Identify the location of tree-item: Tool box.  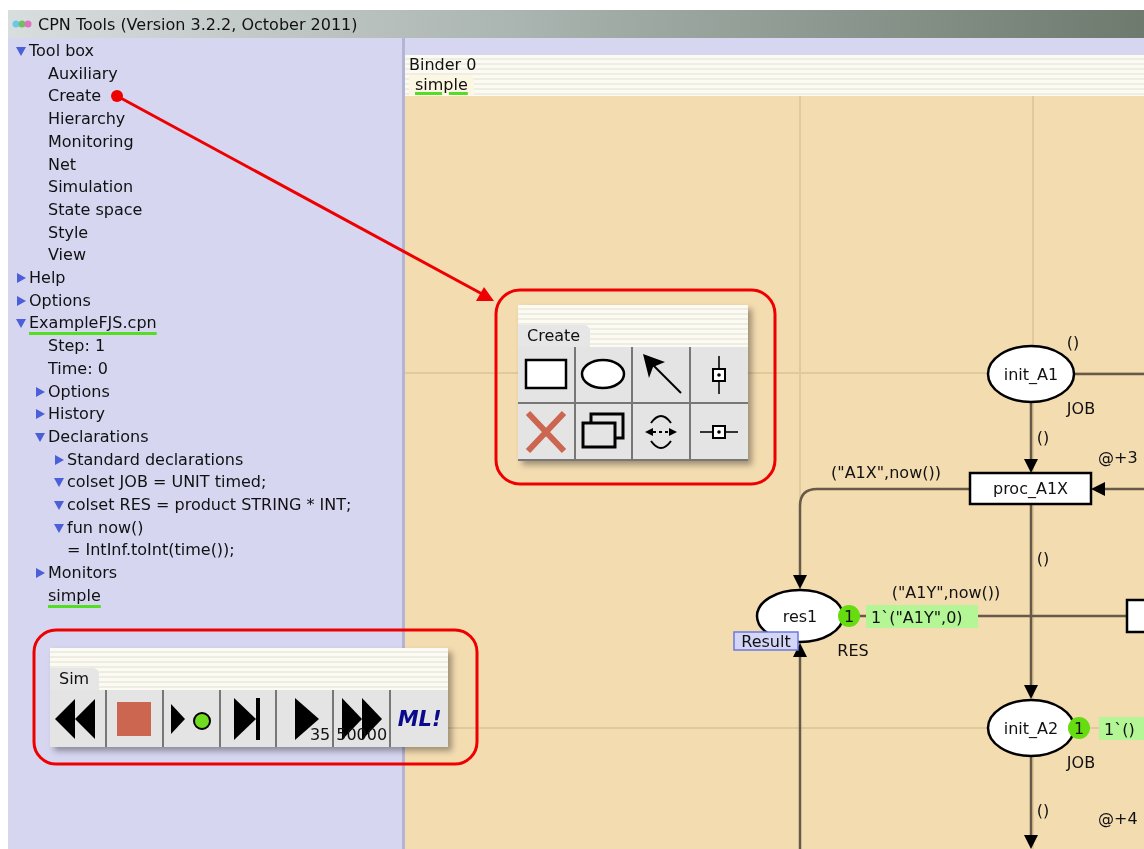
(62, 51).